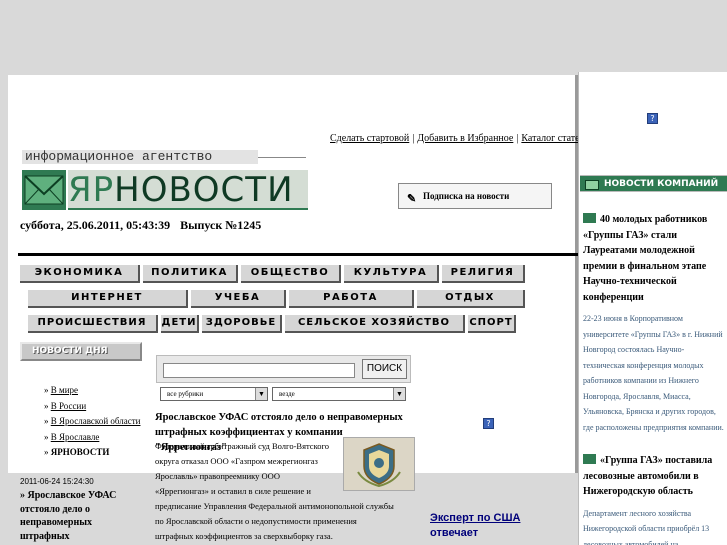  What do you see at coordinates (339, 394) in the screenshot?
I see `where-select: везде ▼` at bounding box center [339, 394].